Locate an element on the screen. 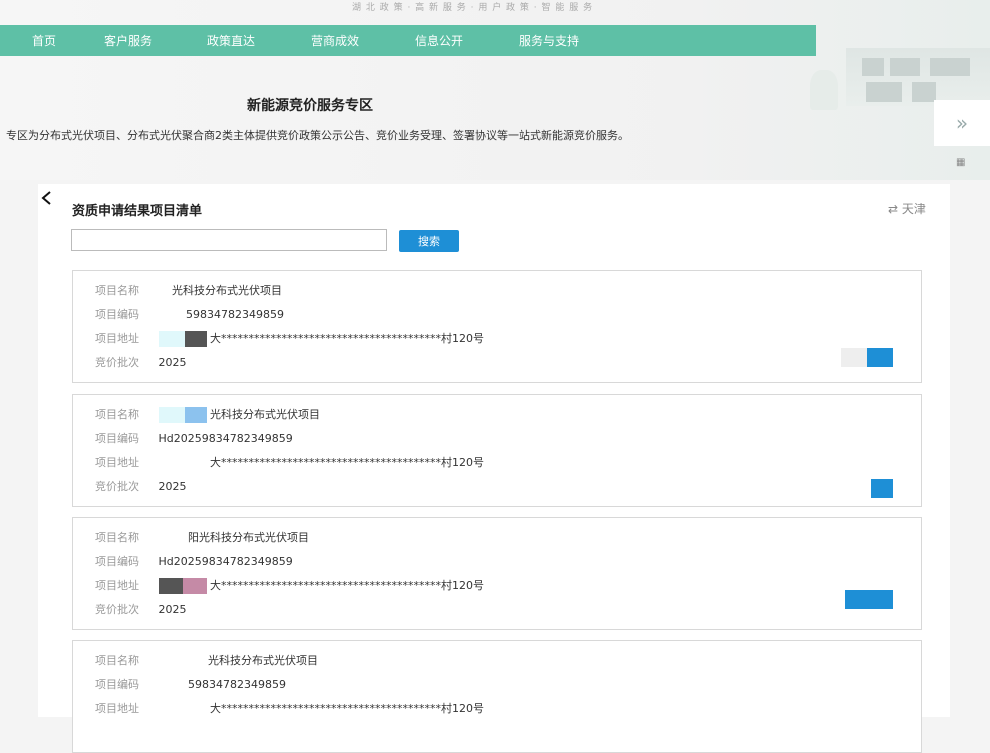  search-input is located at coordinates (229, 240).